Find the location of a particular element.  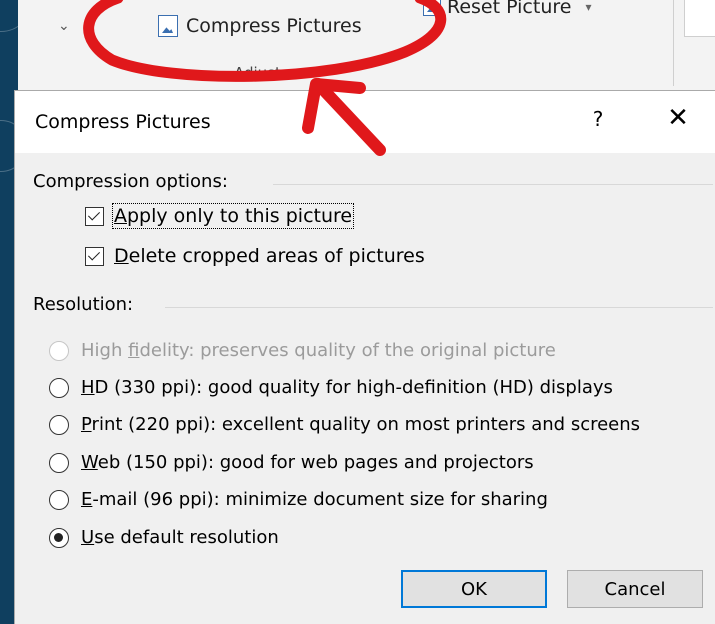

compress-pictures-button: Compress Pictures is located at coordinates (260, 26).